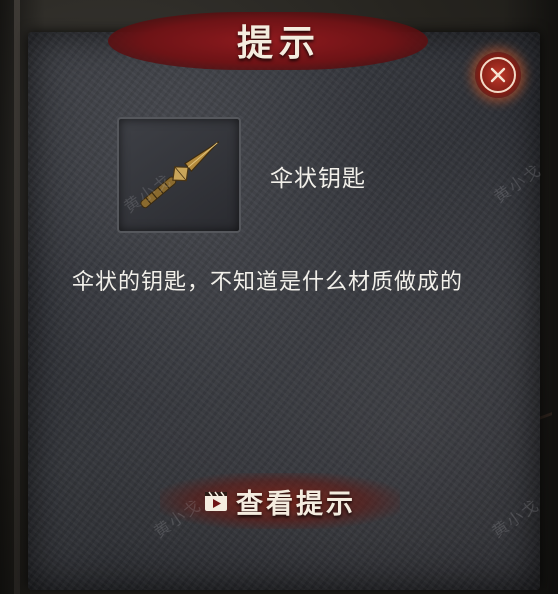 The height and width of the screenshot is (594, 558). I want to click on view-hint-label: 查看提示, so click(296, 504).